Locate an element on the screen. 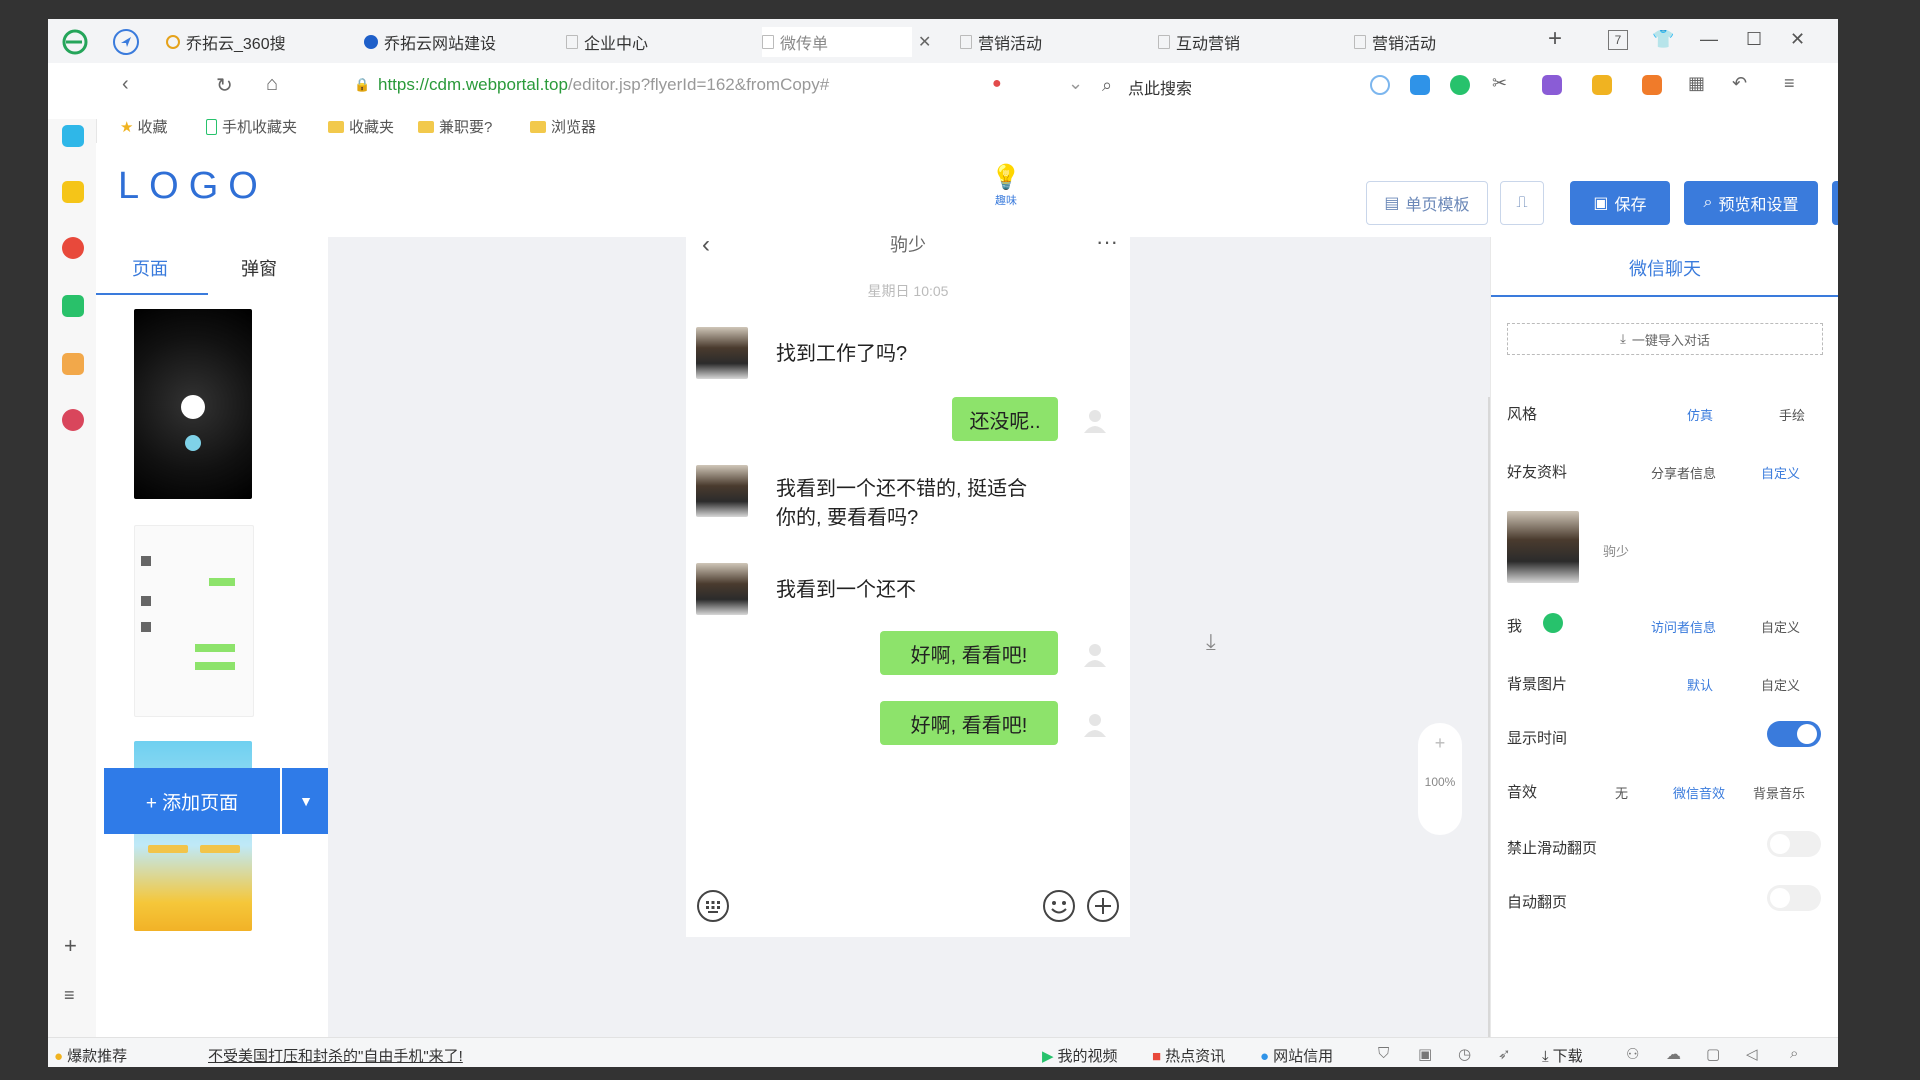 This screenshot has height=1080, width=1920. ext-game-icon is located at coordinates (1652, 85).